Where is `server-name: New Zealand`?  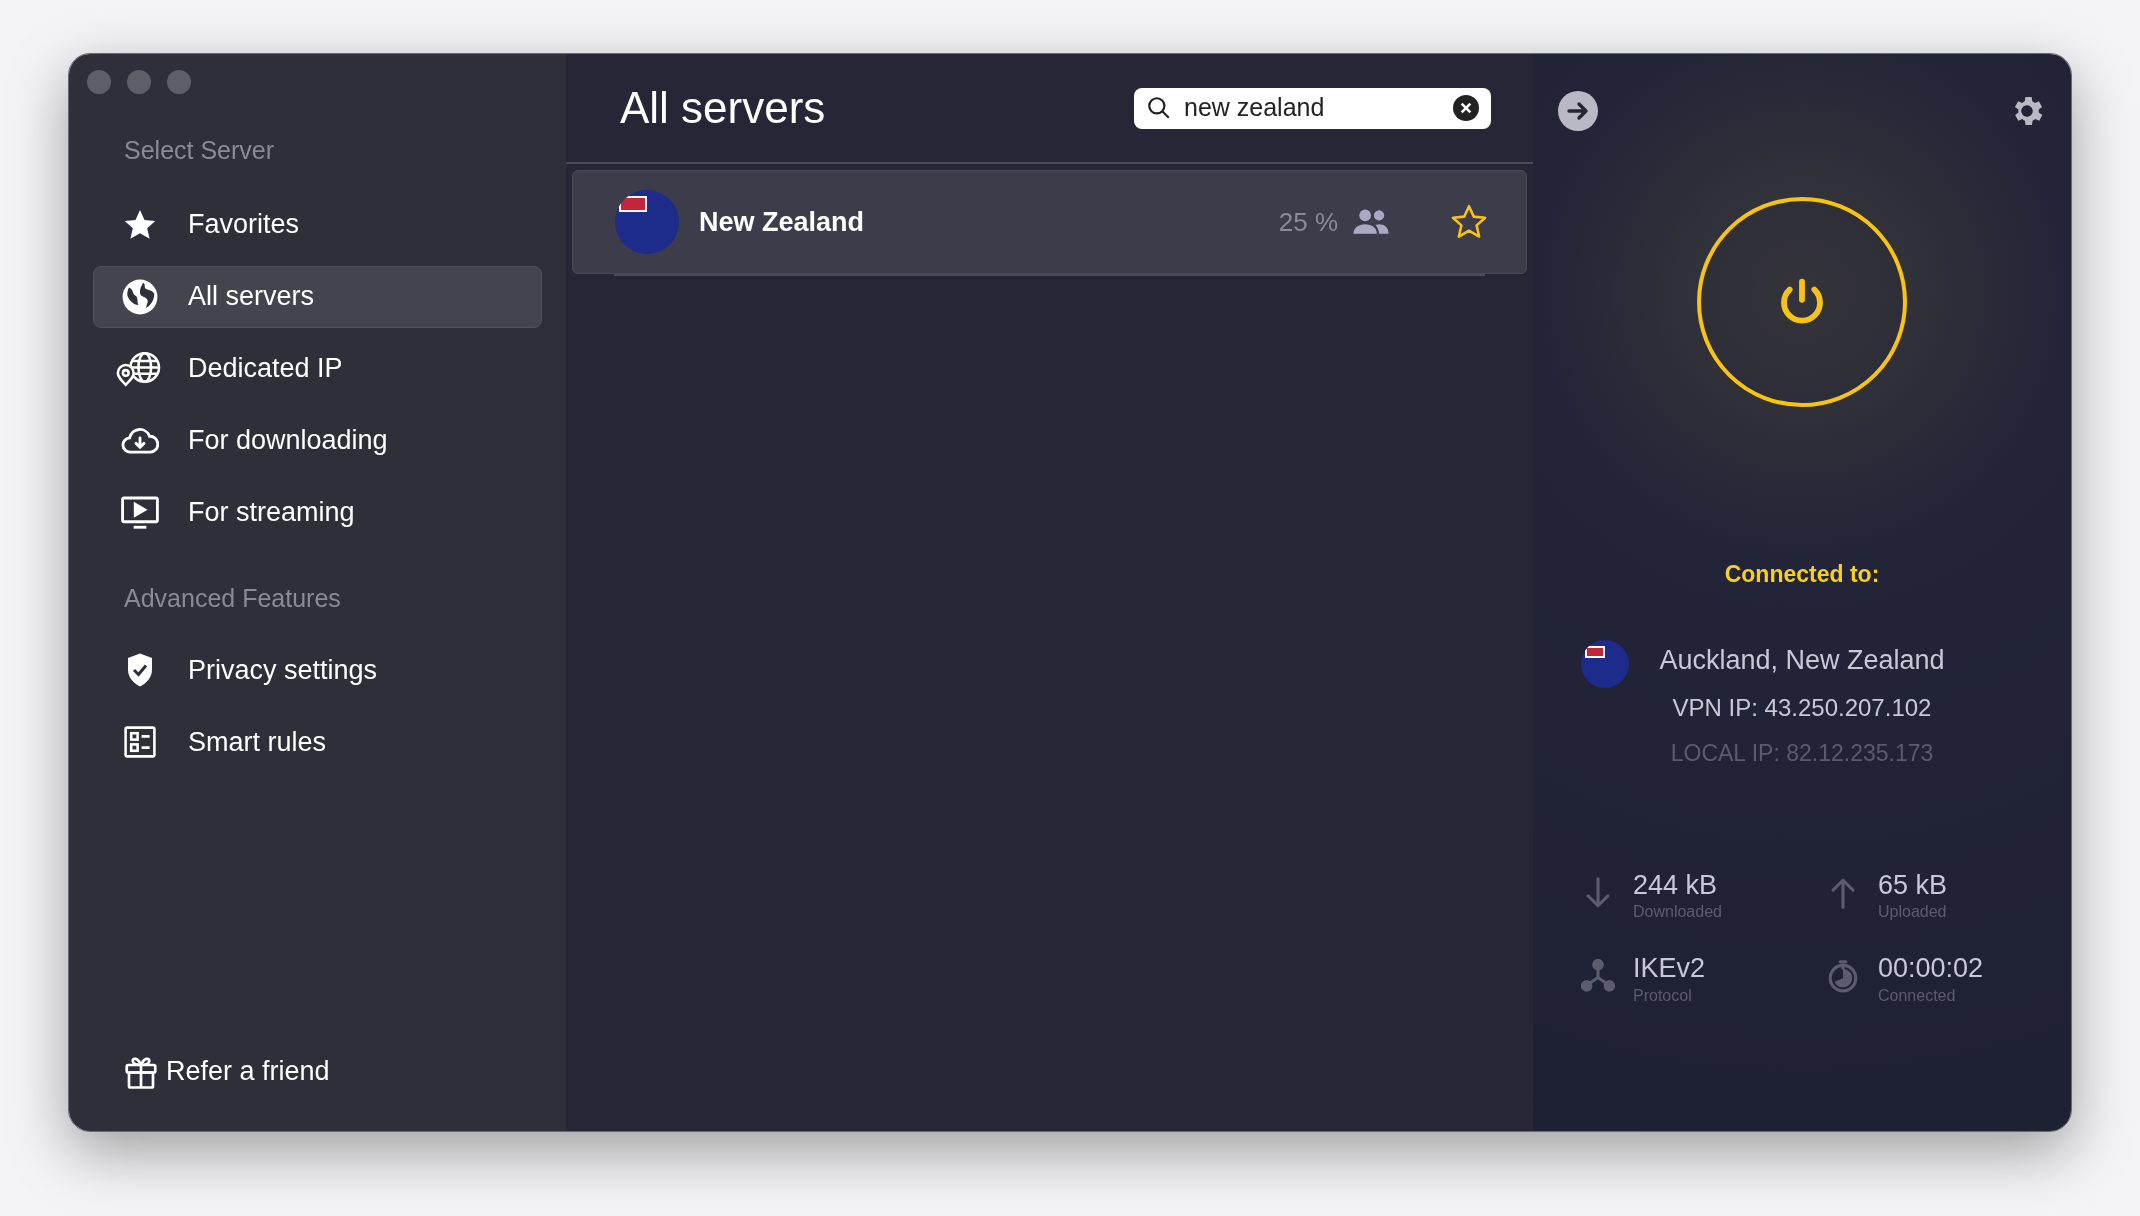 server-name: New Zealand is located at coordinates (782, 222).